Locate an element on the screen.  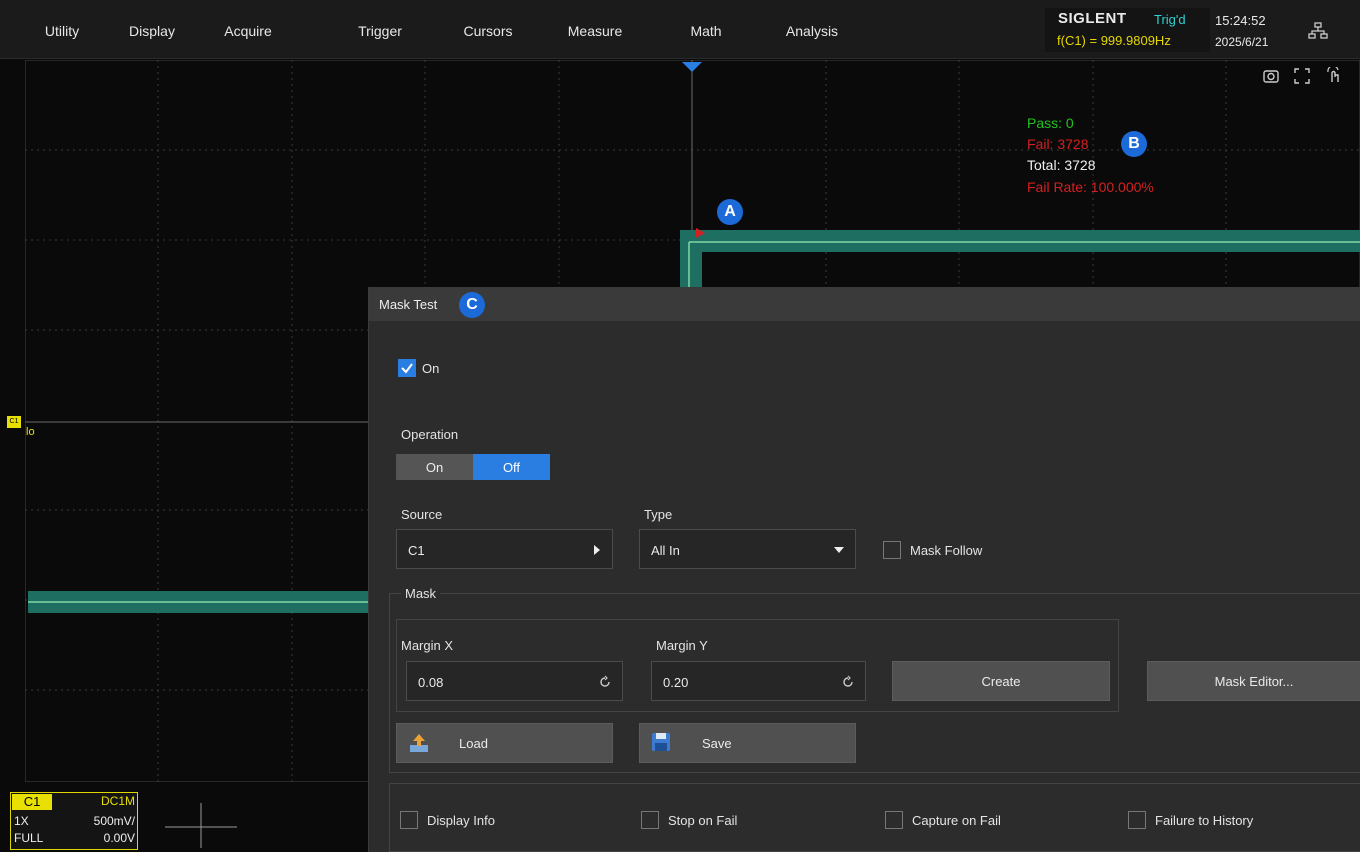
mask-follow-label: Mask Follow is located at coordinates (946, 550).